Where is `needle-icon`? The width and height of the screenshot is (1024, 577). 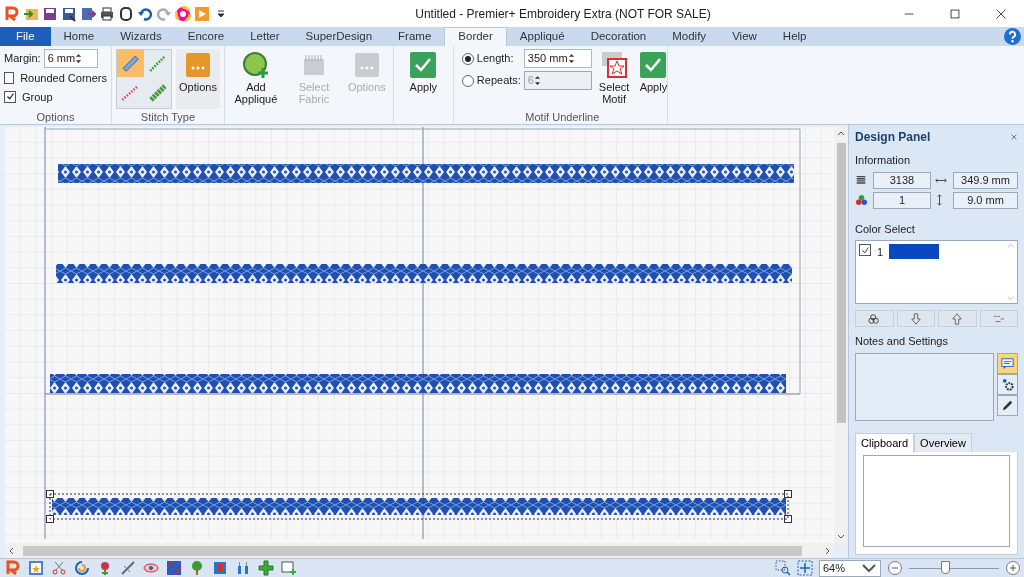
needle-icon is located at coordinates (128, 568).